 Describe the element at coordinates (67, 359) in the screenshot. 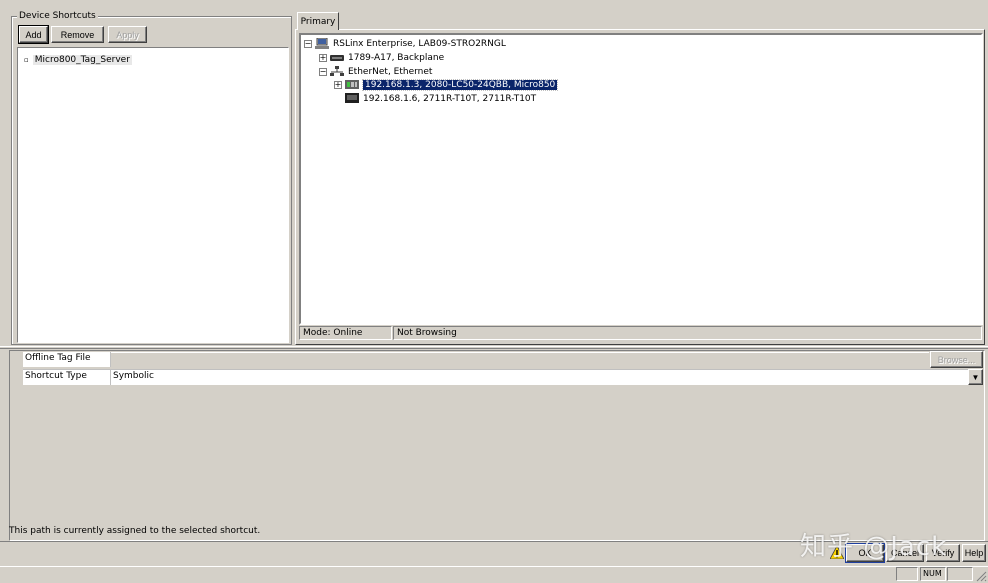

I see `offline-tag-file-label: Offline Tag File` at that location.